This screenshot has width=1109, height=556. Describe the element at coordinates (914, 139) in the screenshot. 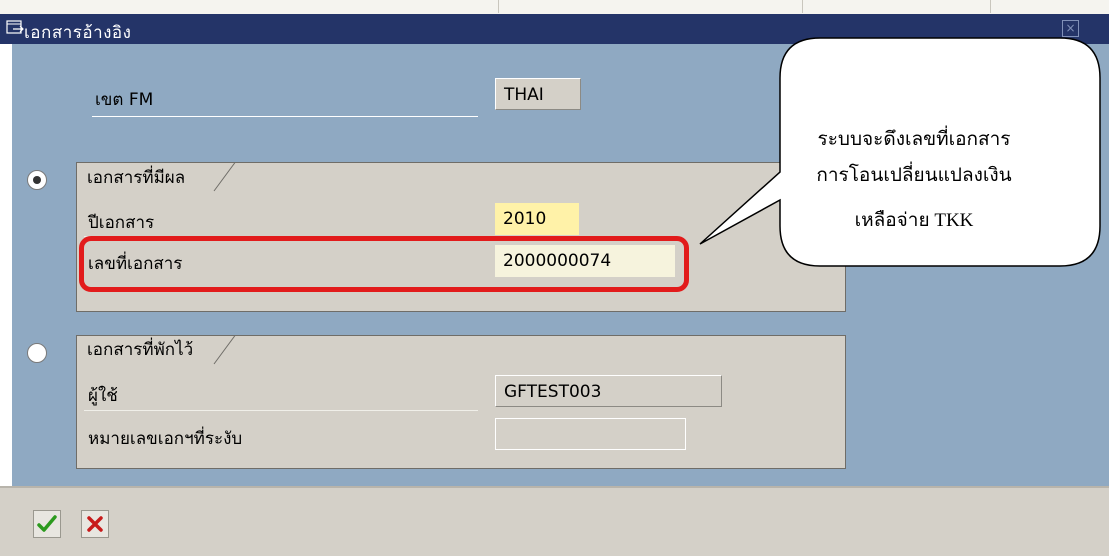

I see `callout-line-1: ระบบจะดึงเลขที่เอกสาร` at that location.